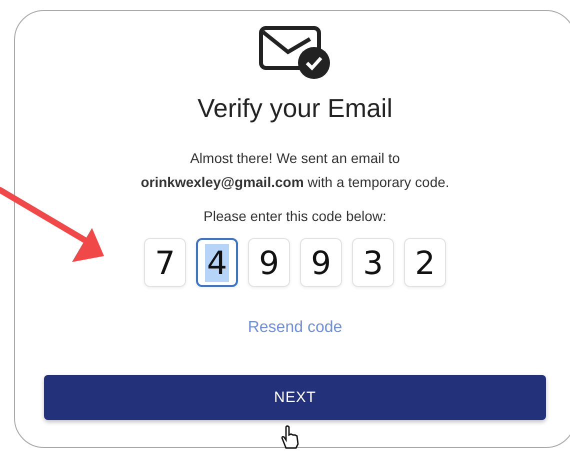 The width and height of the screenshot is (570, 451). Describe the element at coordinates (373, 262) in the screenshot. I see `code-digit-field: 3` at that location.